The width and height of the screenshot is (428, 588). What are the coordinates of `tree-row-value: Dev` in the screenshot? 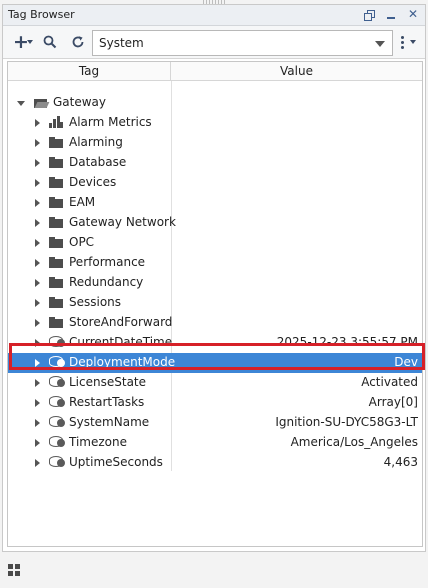 It's located at (406, 362).